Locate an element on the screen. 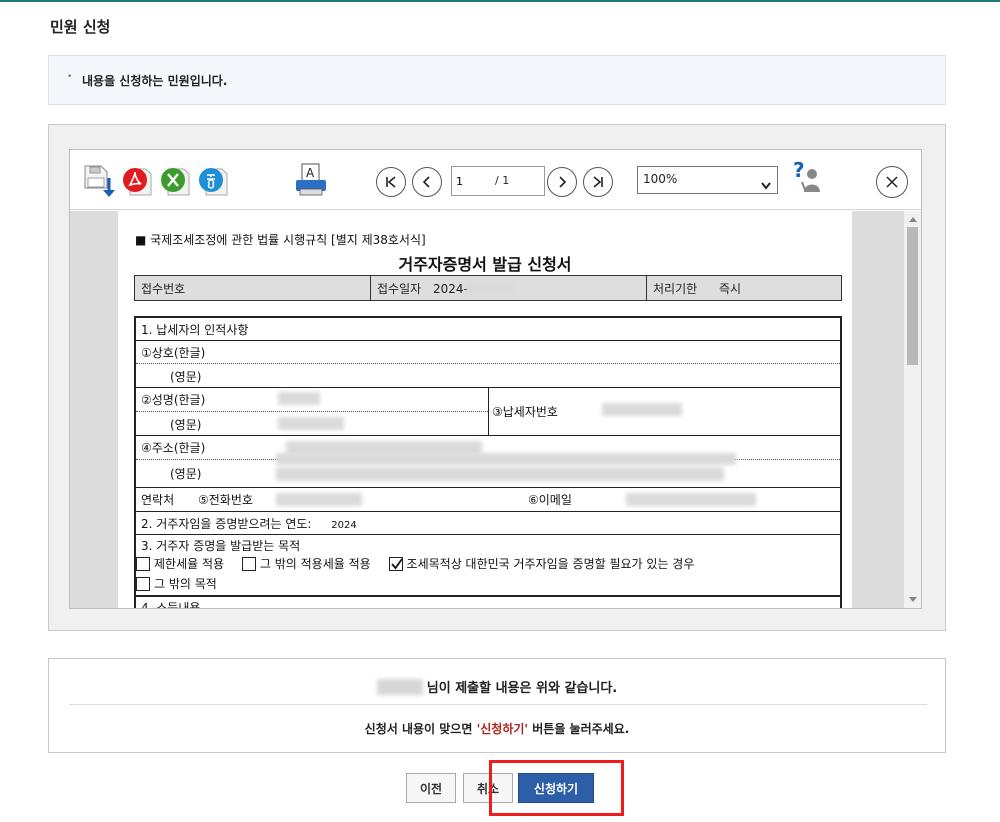 Image resolution: width=1000 pixels, height=822 pixels. contact-row: 연락처 ⑤전화번호 ⑥이메일 is located at coordinates (488, 500).